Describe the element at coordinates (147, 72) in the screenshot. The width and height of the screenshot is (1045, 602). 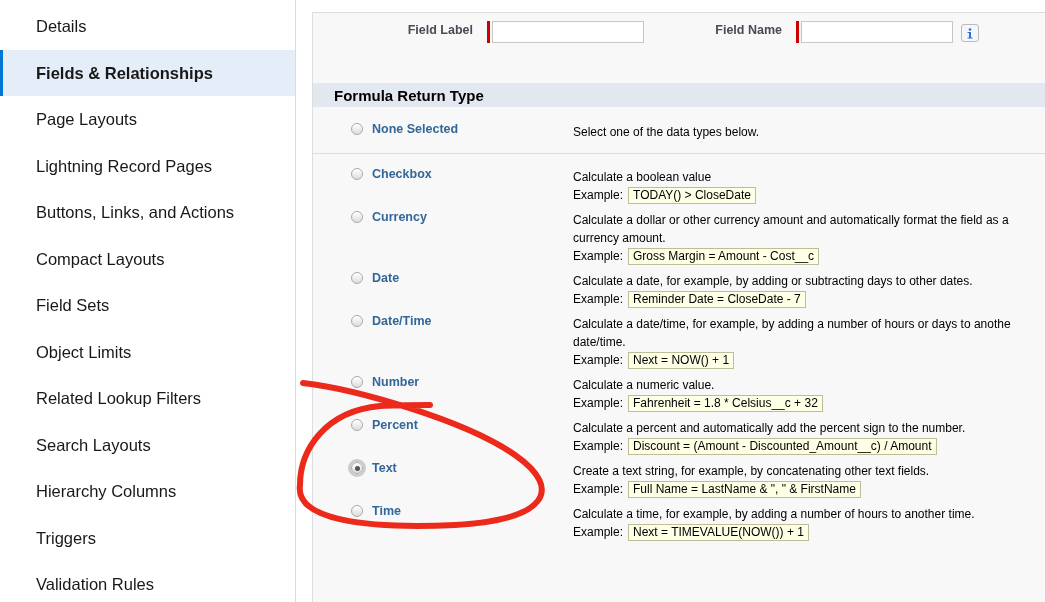
I see `sidebar-item: Fields & Relationships` at that location.